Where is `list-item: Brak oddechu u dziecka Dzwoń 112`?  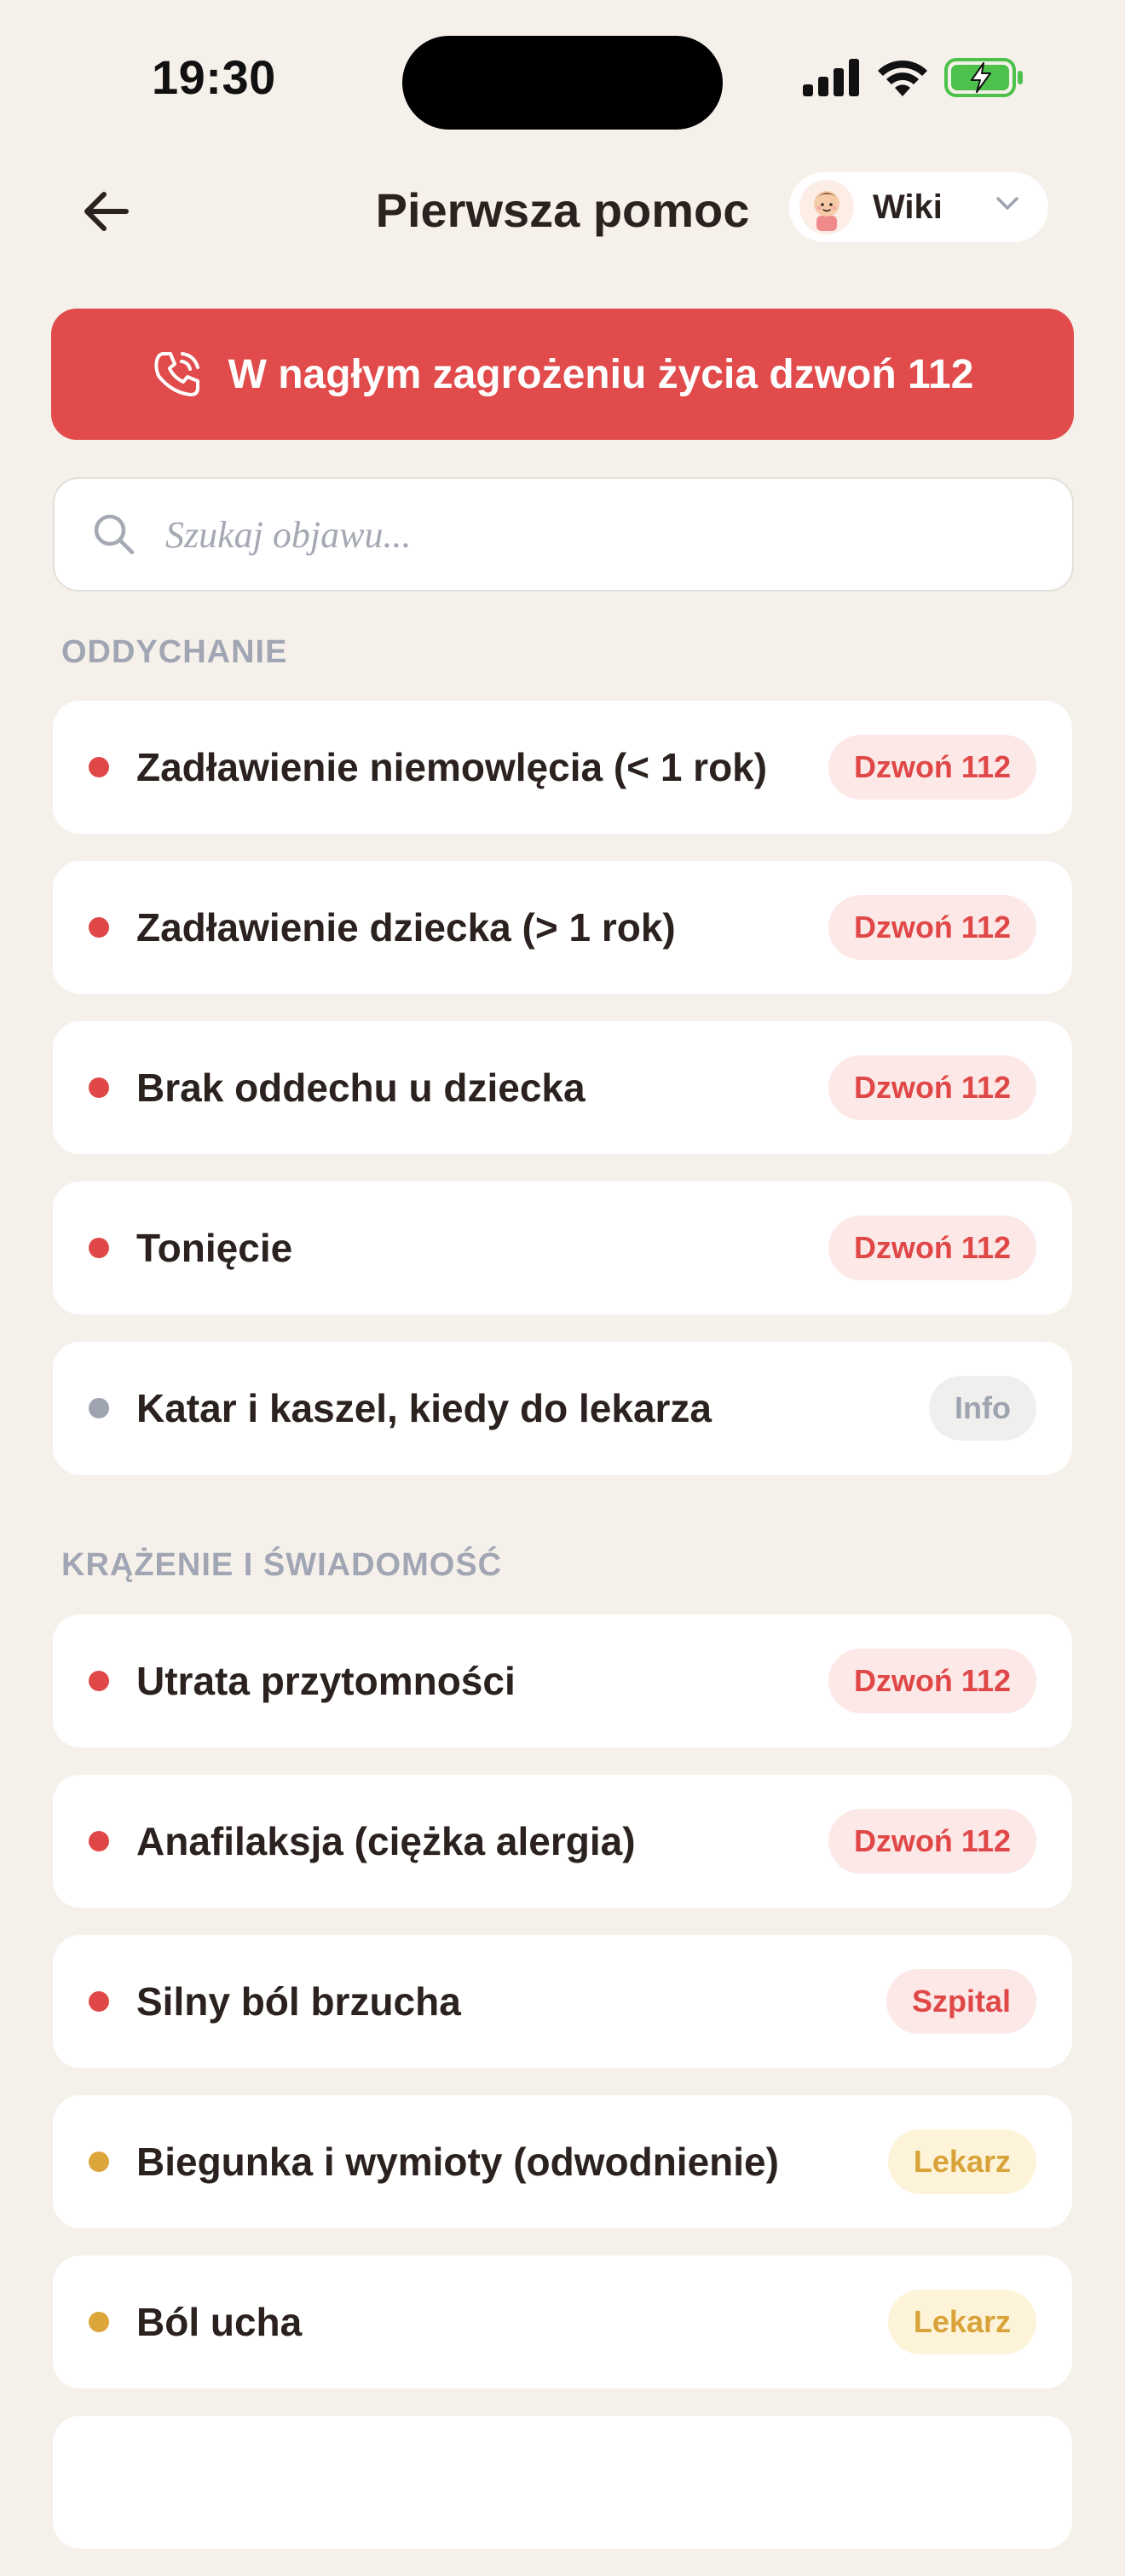
list-item: Brak oddechu u dziecka Dzwoń 112 is located at coordinates (562, 1087).